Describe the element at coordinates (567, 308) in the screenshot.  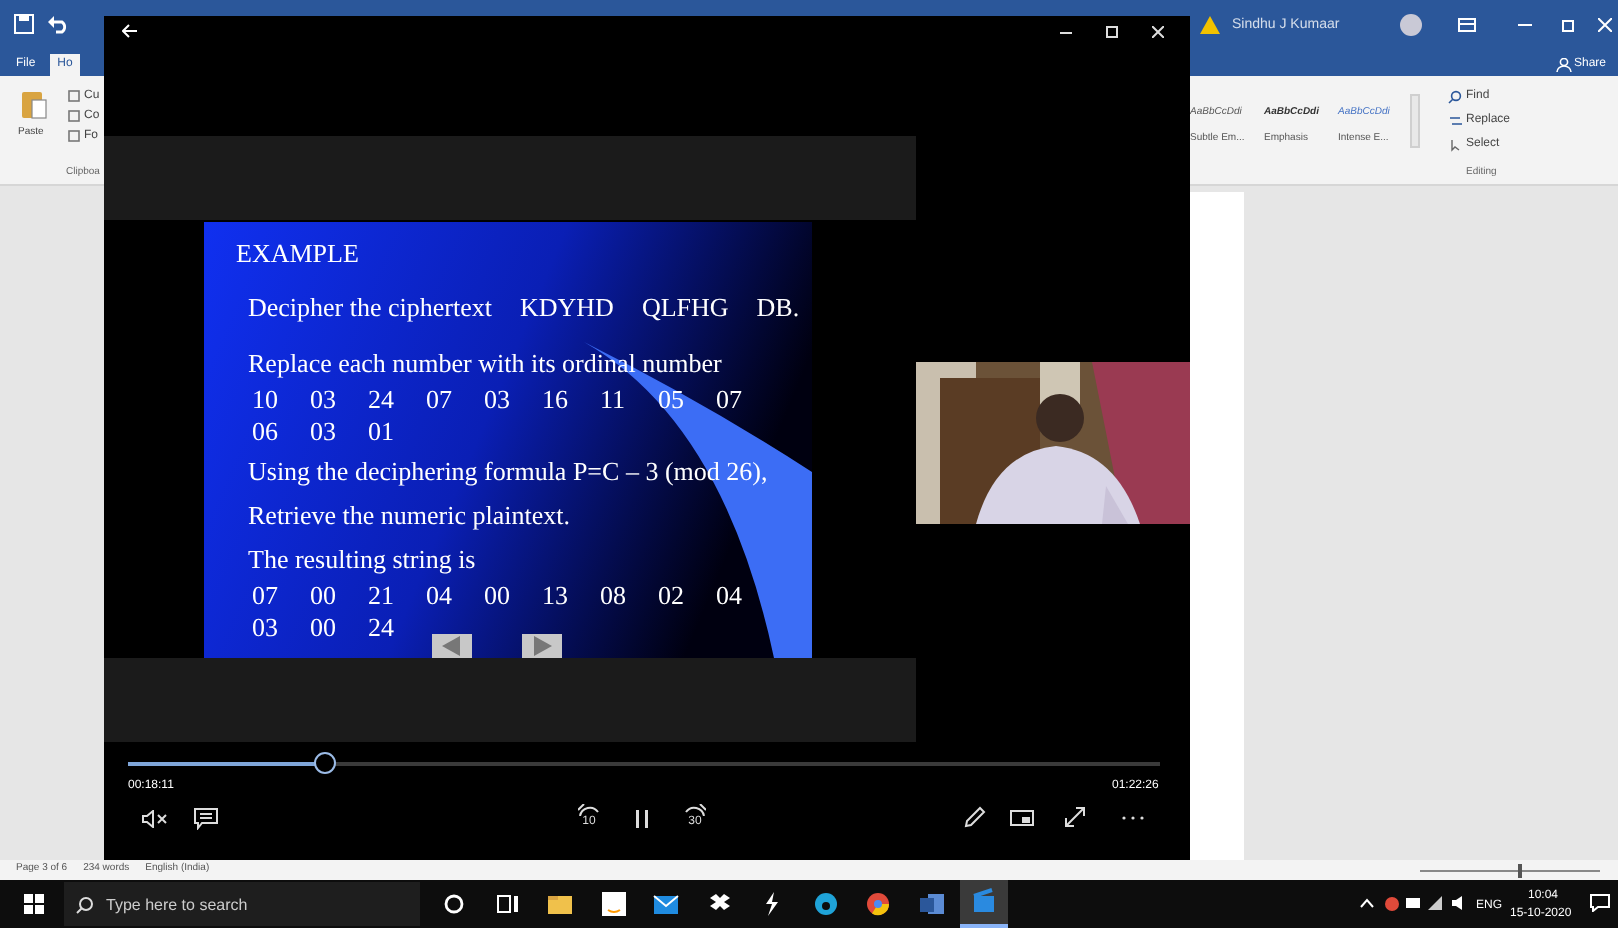
I see `slide-text: KDYHD` at that location.